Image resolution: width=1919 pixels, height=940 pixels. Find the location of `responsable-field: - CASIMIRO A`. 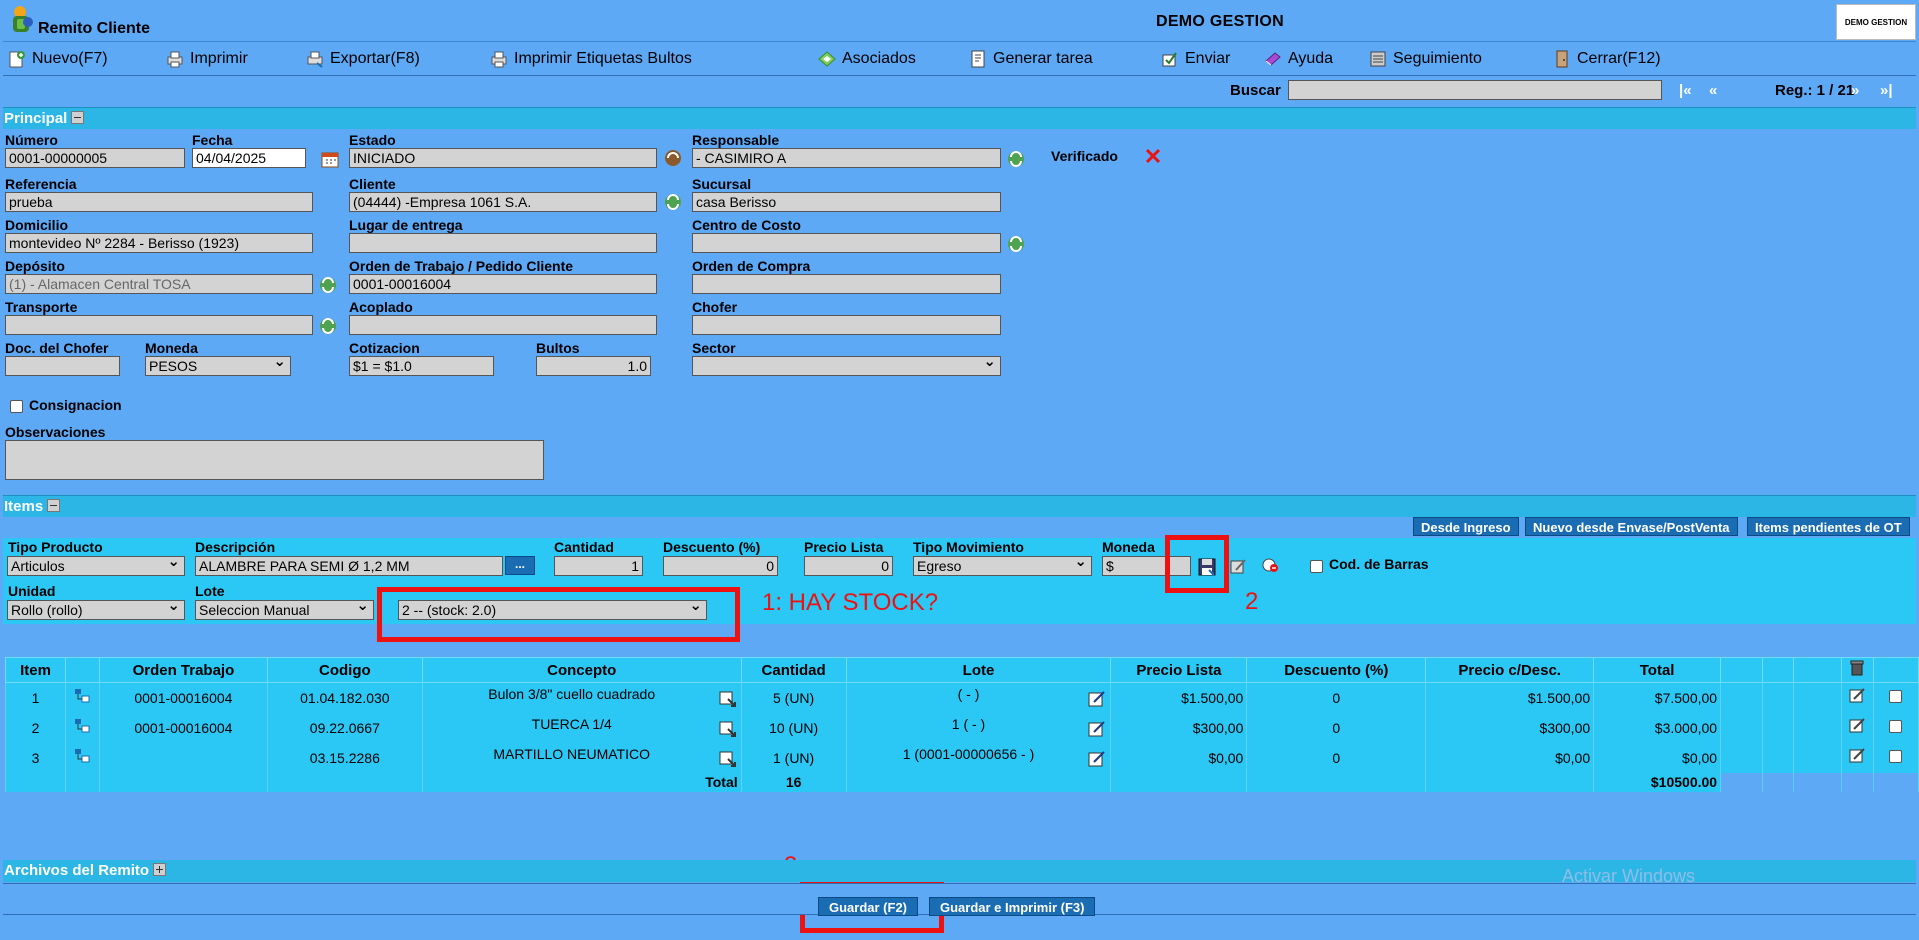

responsable-field: - CASIMIRO A is located at coordinates (846, 158).